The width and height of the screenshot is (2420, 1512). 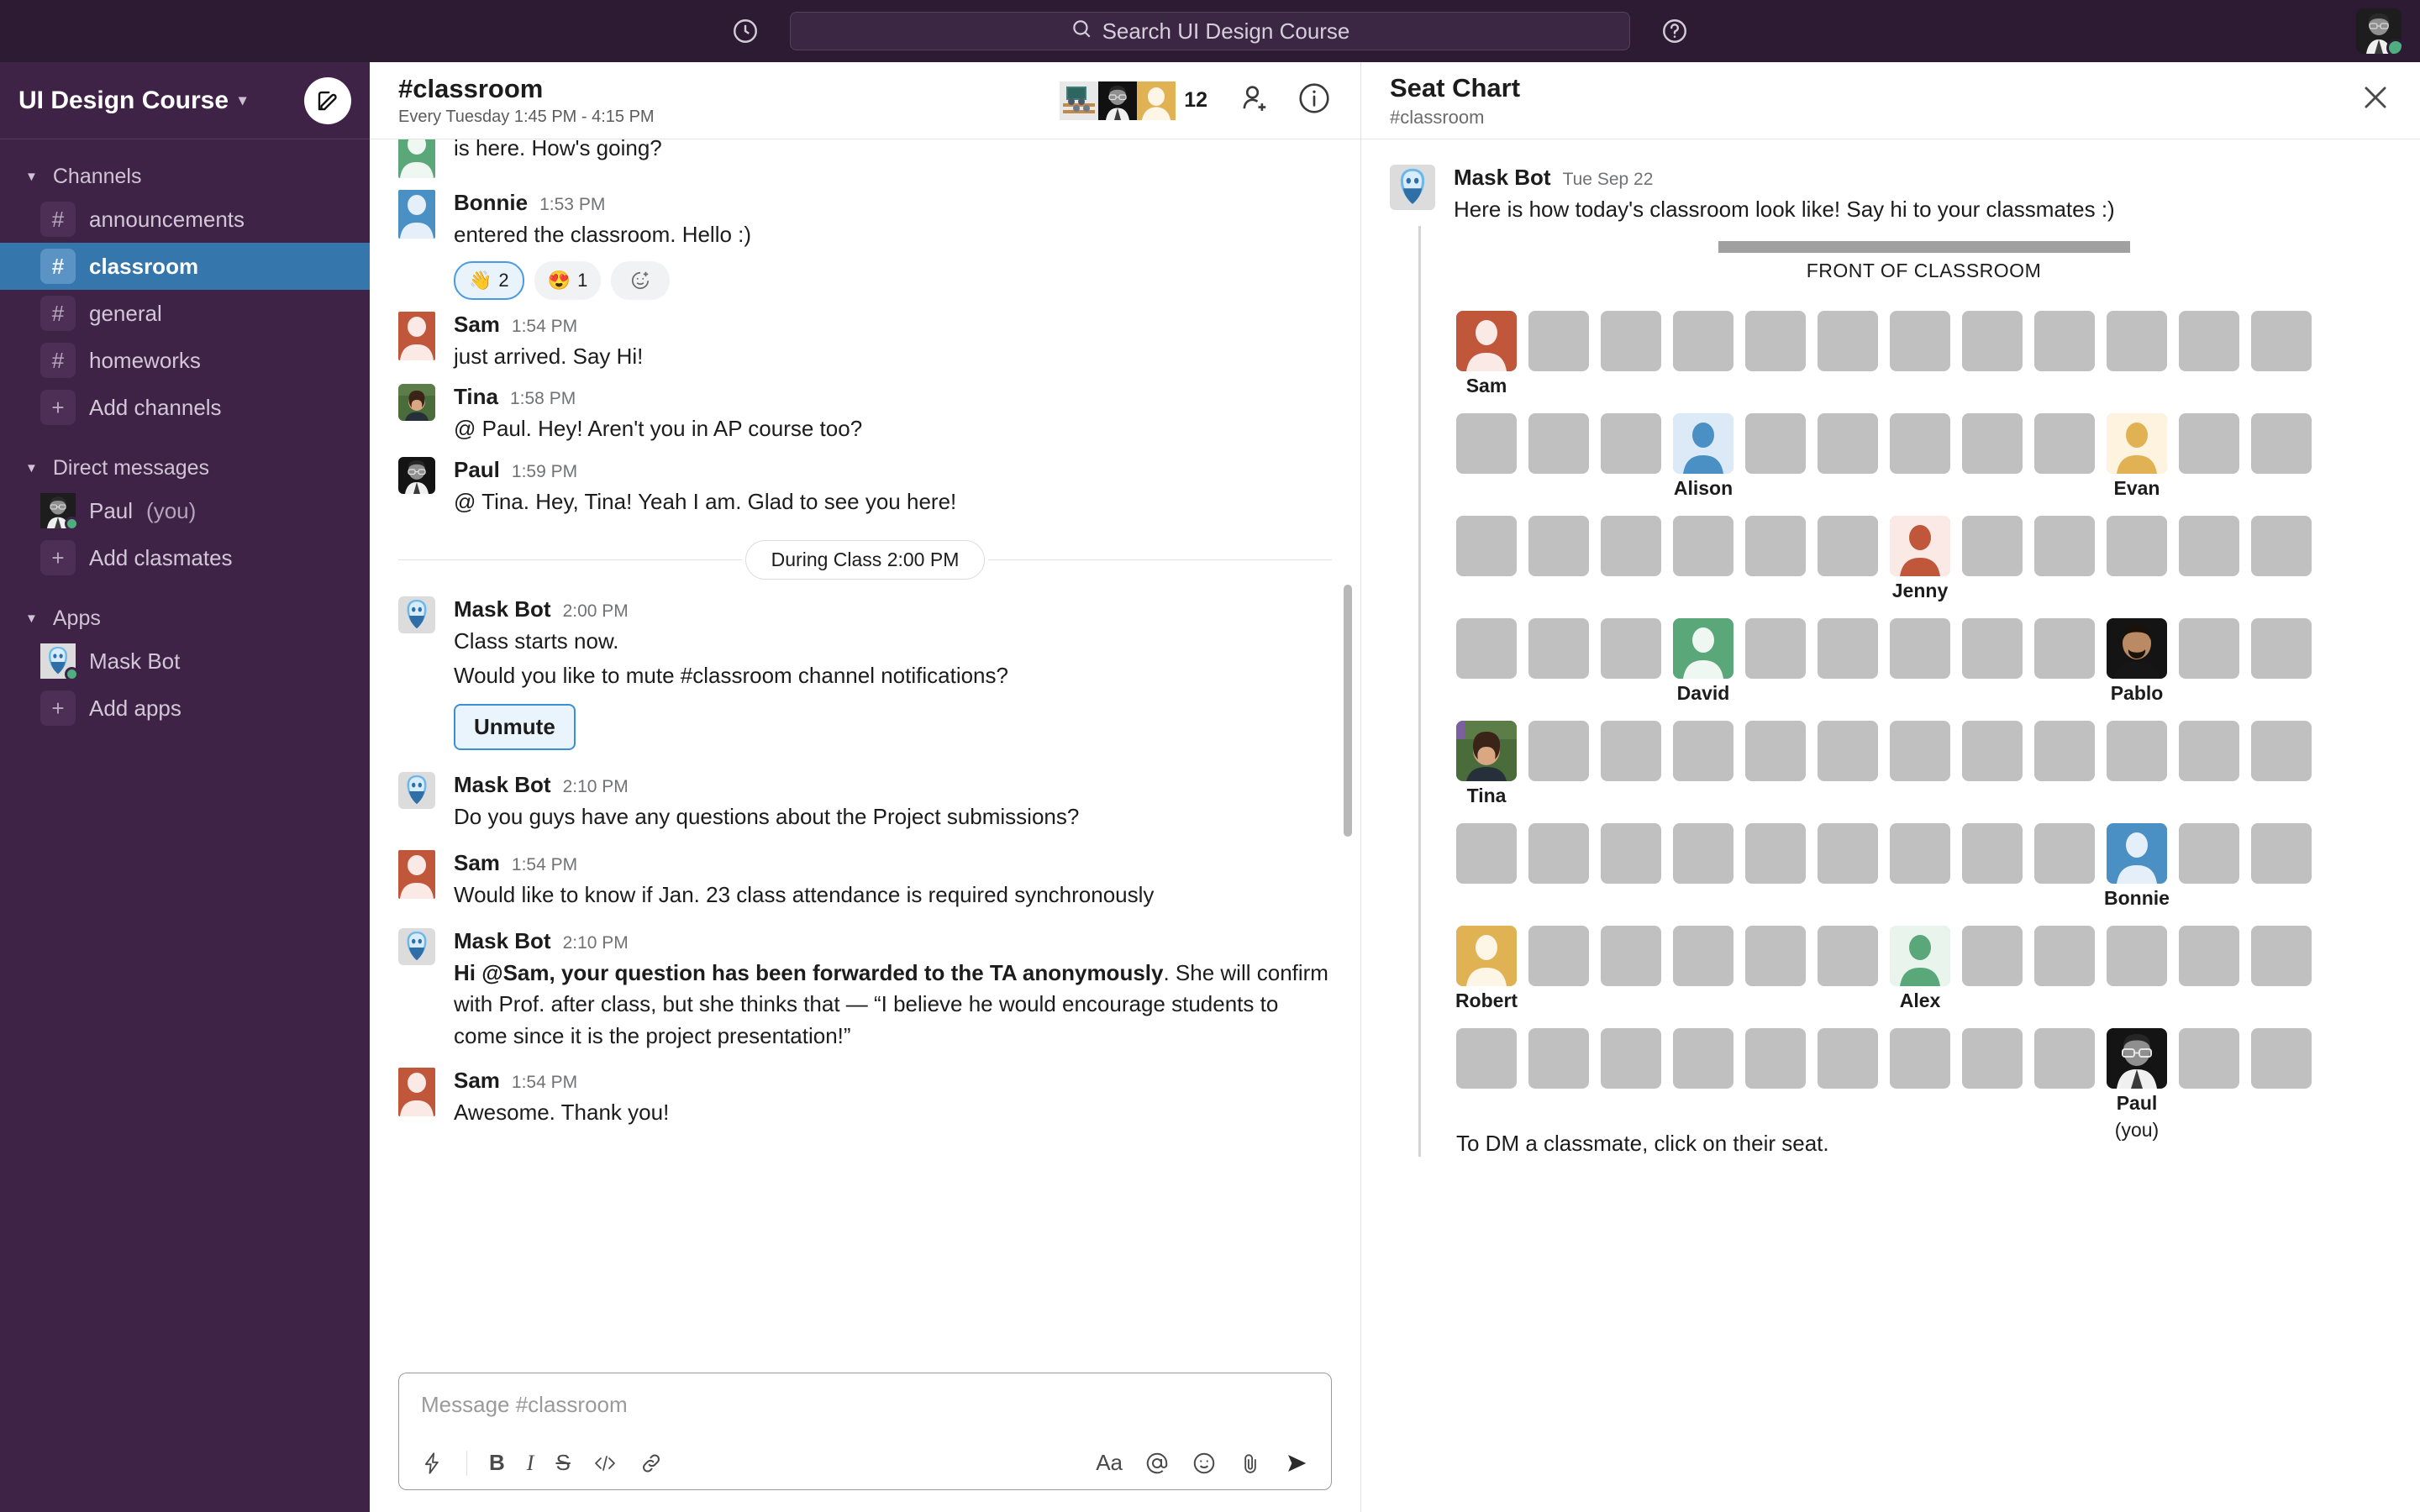 What do you see at coordinates (2137, 660) in the screenshot?
I see `seat-pablo: Pablo` at bounding box center [2137, 660].